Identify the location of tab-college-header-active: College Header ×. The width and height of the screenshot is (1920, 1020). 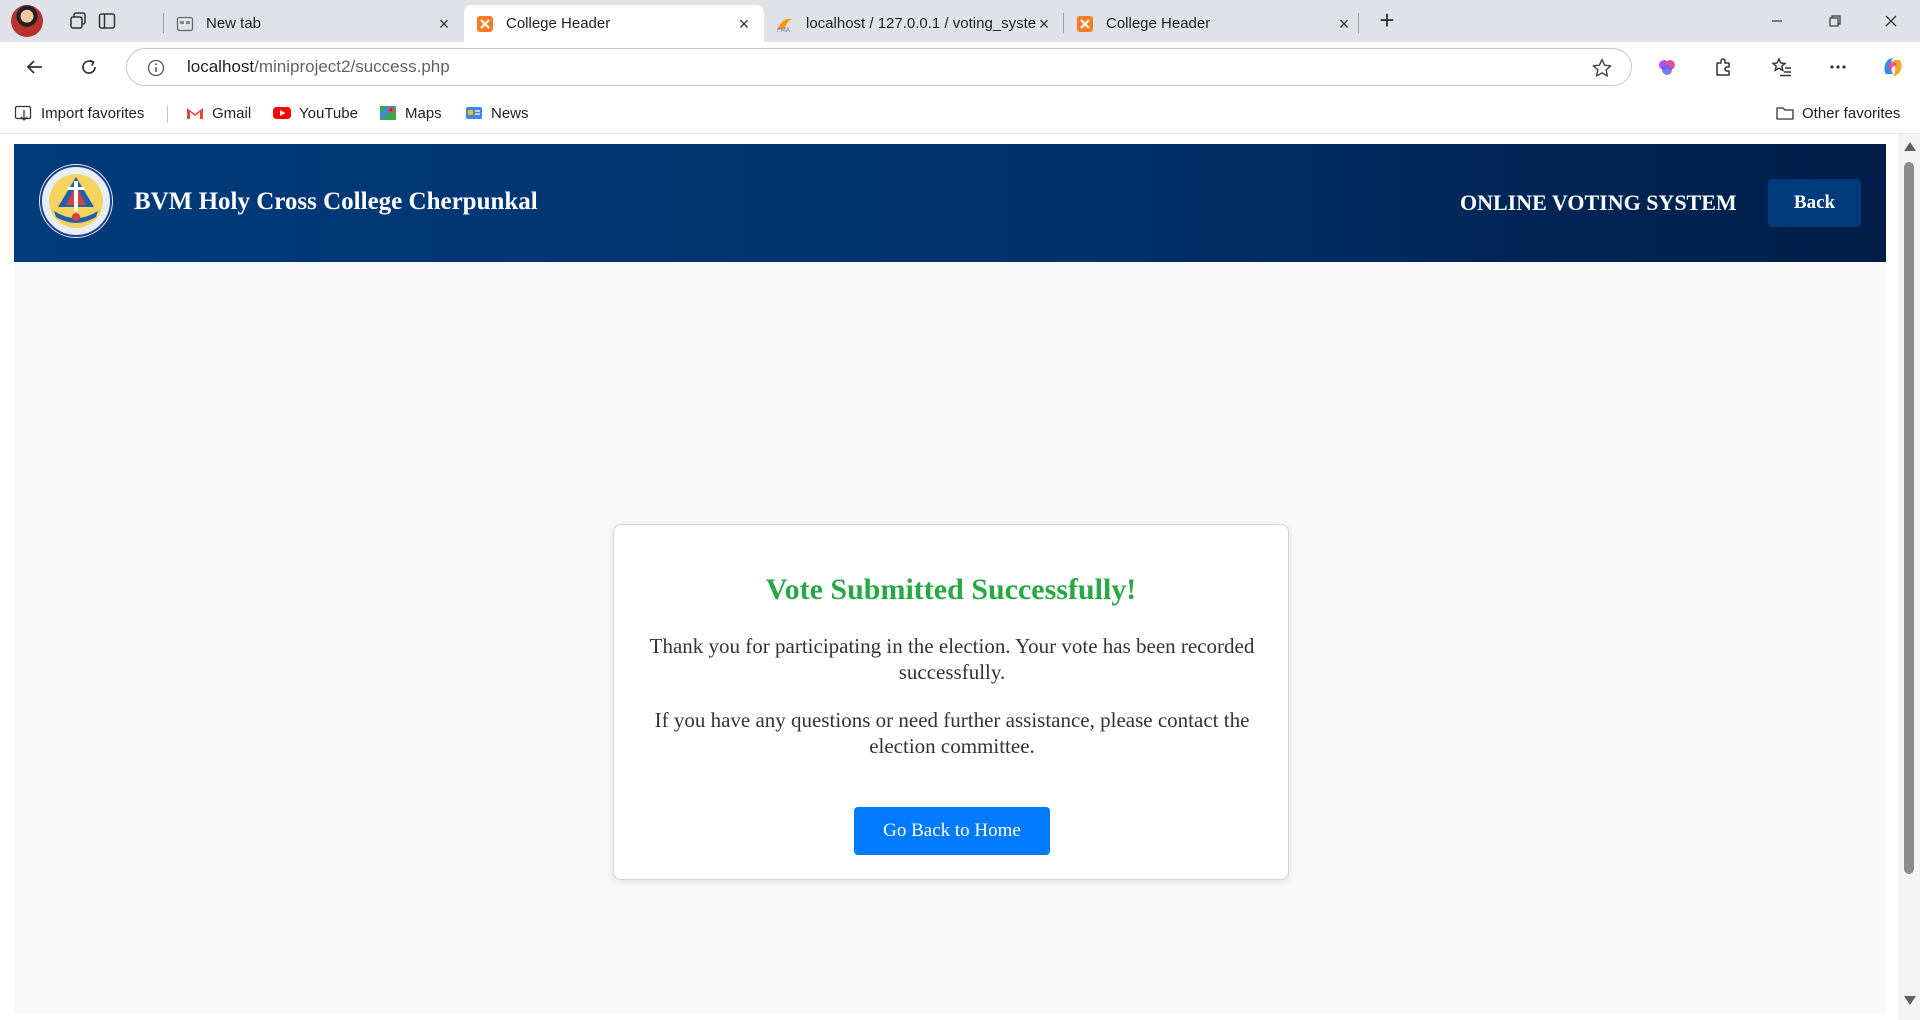
(614, 23).